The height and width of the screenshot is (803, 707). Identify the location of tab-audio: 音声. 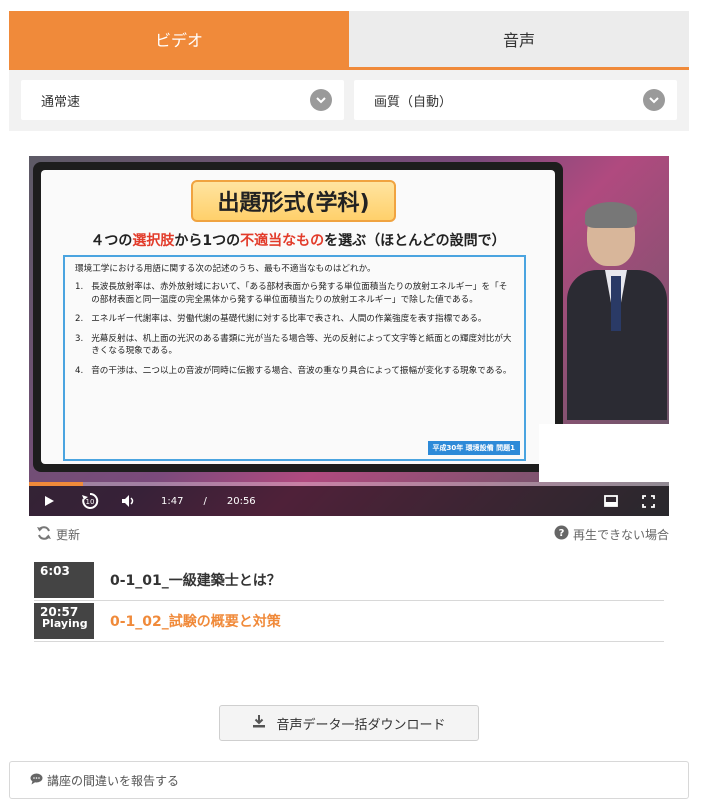
(519, 39).